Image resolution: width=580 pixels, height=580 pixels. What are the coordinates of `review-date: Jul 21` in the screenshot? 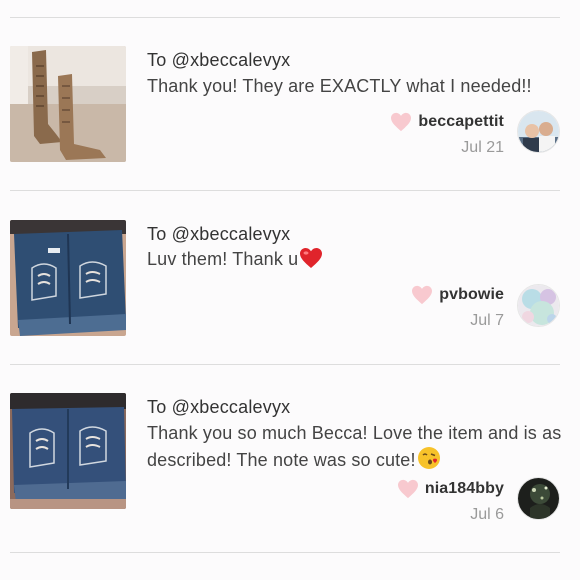 It's located at (482, 147).